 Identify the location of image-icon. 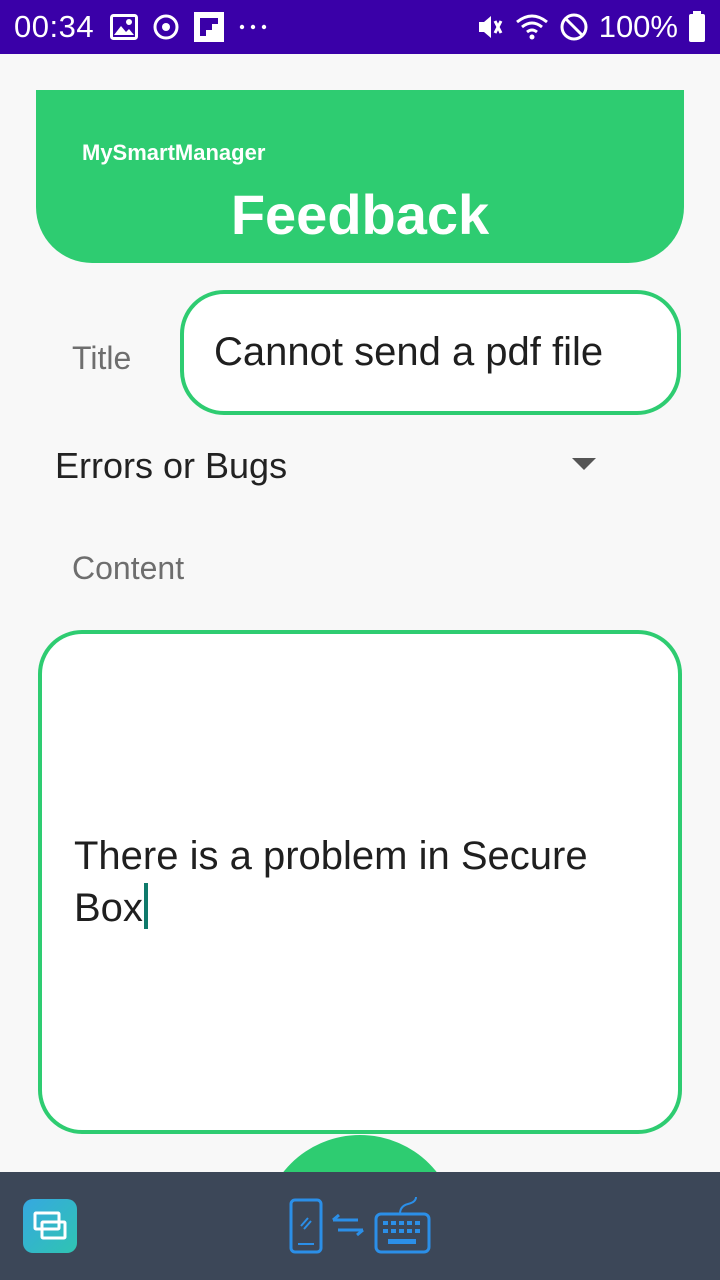
(124, 27).